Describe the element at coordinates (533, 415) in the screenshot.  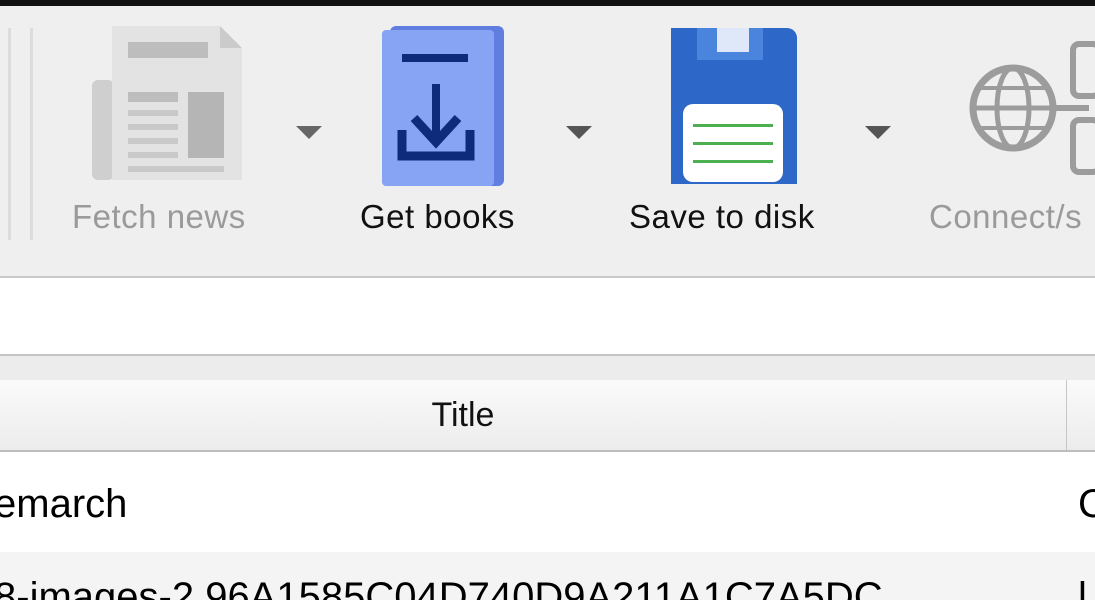
I see `column-header-title: Title` at that location.